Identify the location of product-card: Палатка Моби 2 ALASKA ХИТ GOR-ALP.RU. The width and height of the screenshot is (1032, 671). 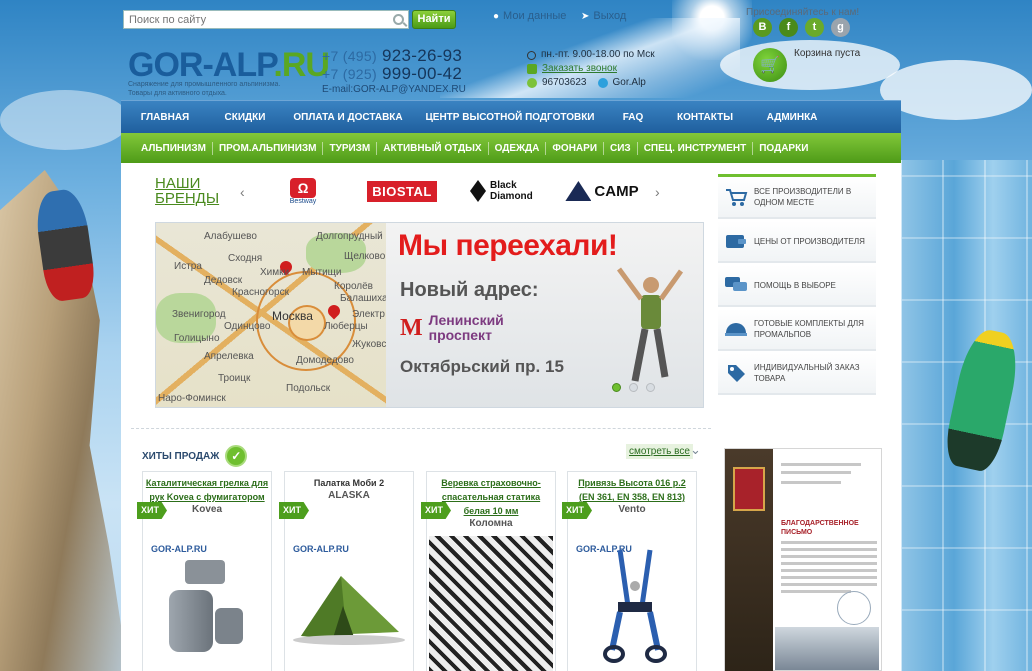
(346, 571).